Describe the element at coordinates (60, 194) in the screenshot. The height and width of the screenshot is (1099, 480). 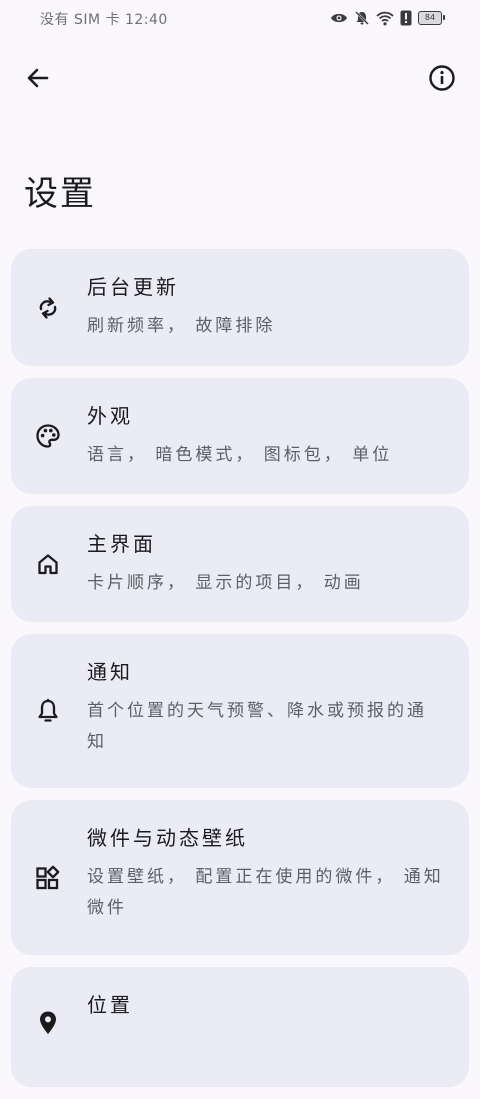
I see `page-title: 设置` at that location.